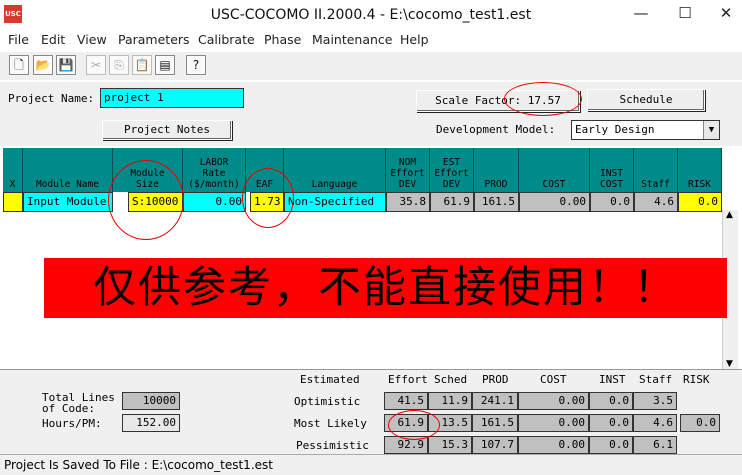 The height and width of the screenshot is (475, 742). Describe the element at coordinates (19, 65) in the screenshot. I see `new-file-icon: 🗋` at that location.